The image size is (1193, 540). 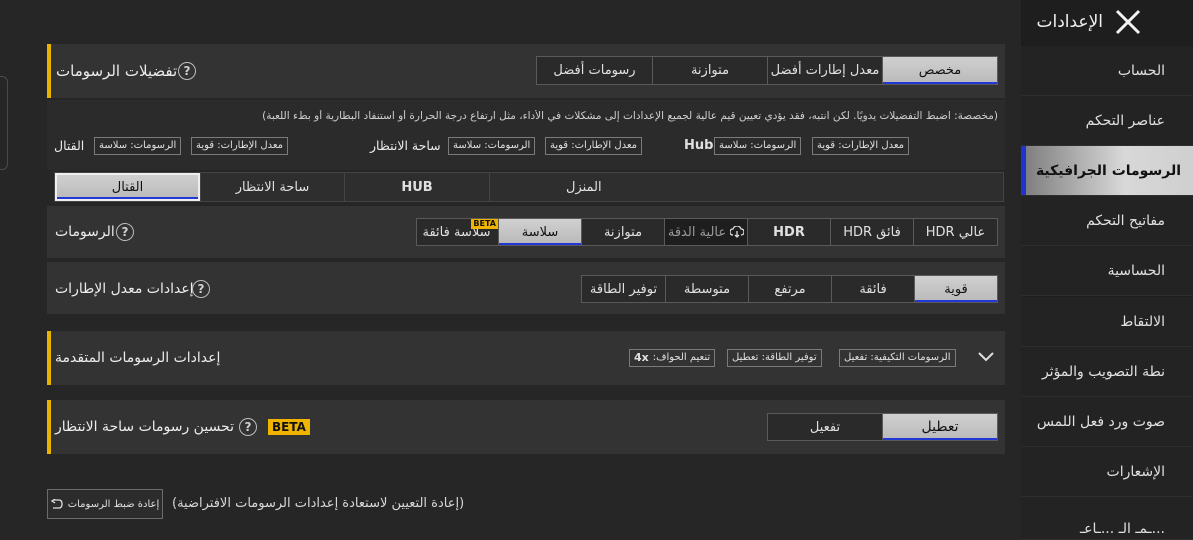 What do you see at coordinates (1107, 23) in the screenshot?
I see `sidebar-header: الإعدادات` at bounding box center [1107, 23].